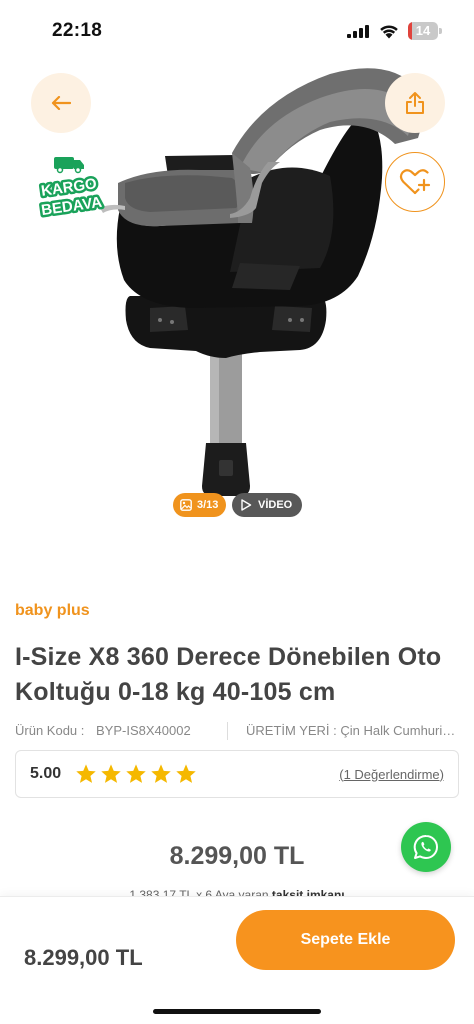 This screenshot has height=1024, width=474. What do you see at coordinates (227, 731) in the screenshot?
I see `meta-divider` at bounding box center [227, 731].